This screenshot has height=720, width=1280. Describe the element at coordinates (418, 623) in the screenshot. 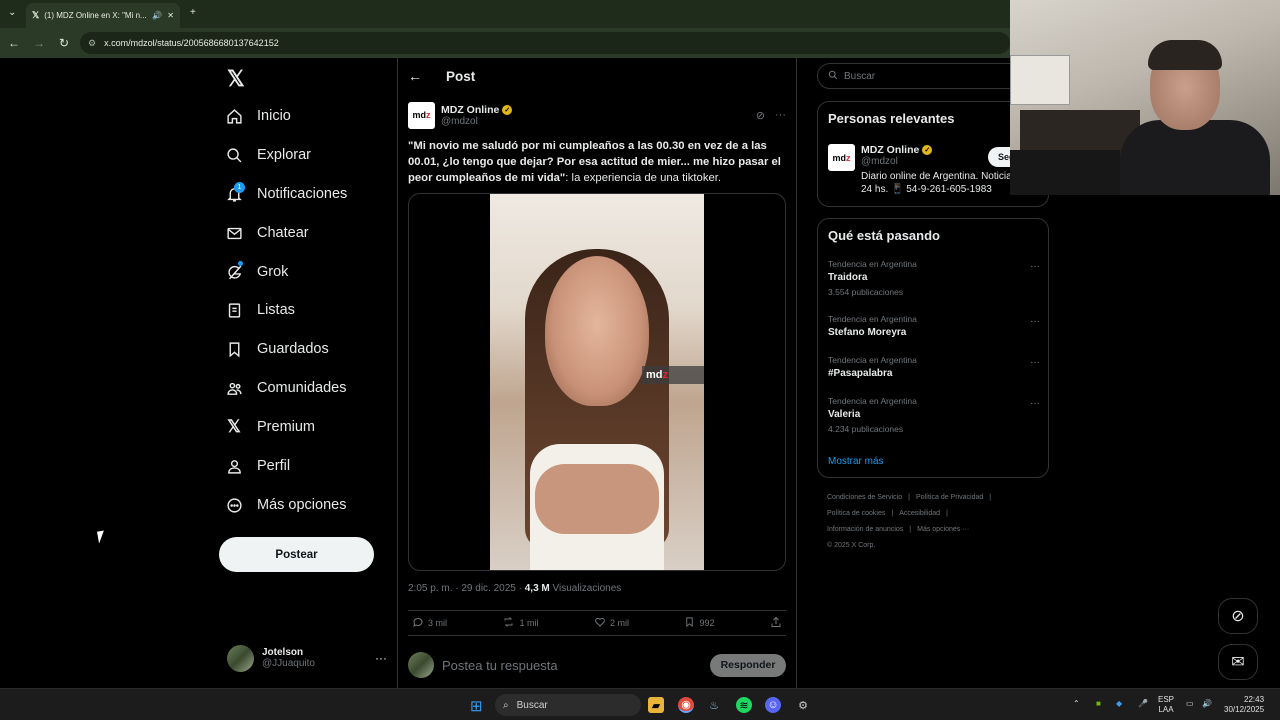

I see `reply-icon` at that location.